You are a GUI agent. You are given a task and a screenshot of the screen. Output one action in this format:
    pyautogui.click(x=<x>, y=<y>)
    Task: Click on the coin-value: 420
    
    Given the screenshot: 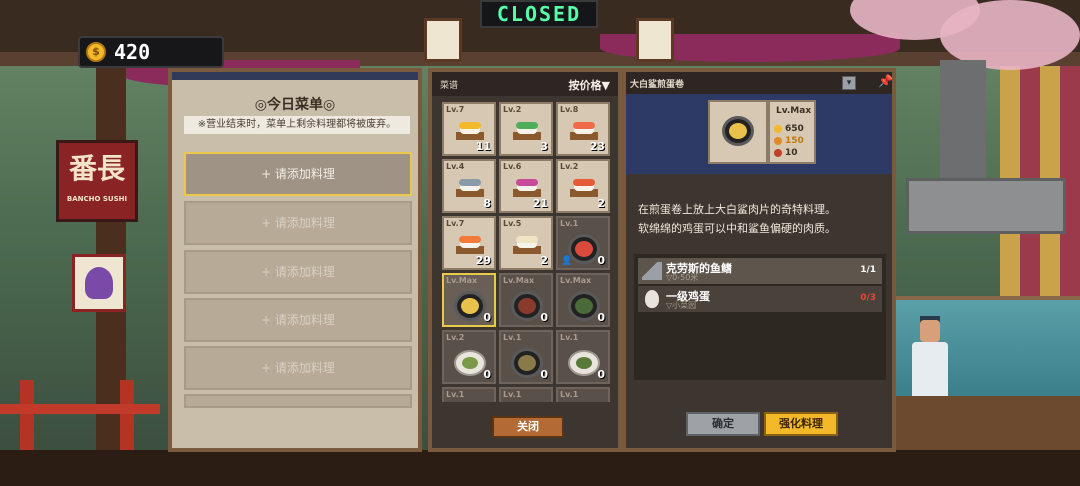 What is the action you would take?
    pyautogui.click(x=132, y=52)
    